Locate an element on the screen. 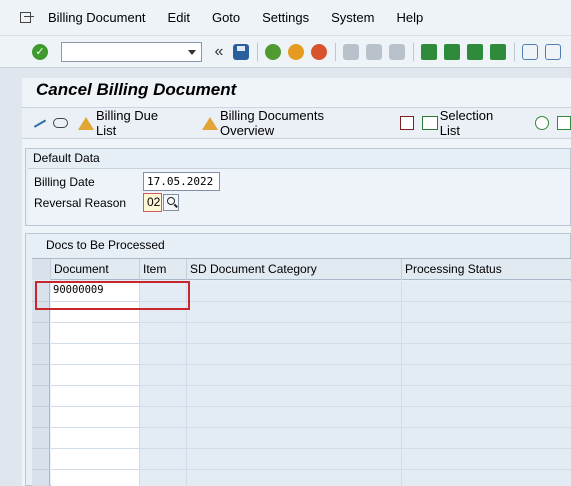  back-icon is located at coordinates (273, 51).